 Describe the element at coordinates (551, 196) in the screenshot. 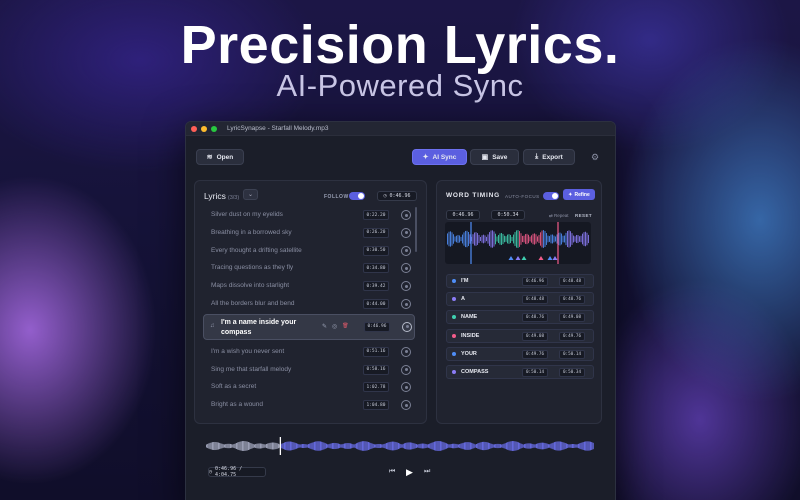

I see `autofocus-toggle` at that location.